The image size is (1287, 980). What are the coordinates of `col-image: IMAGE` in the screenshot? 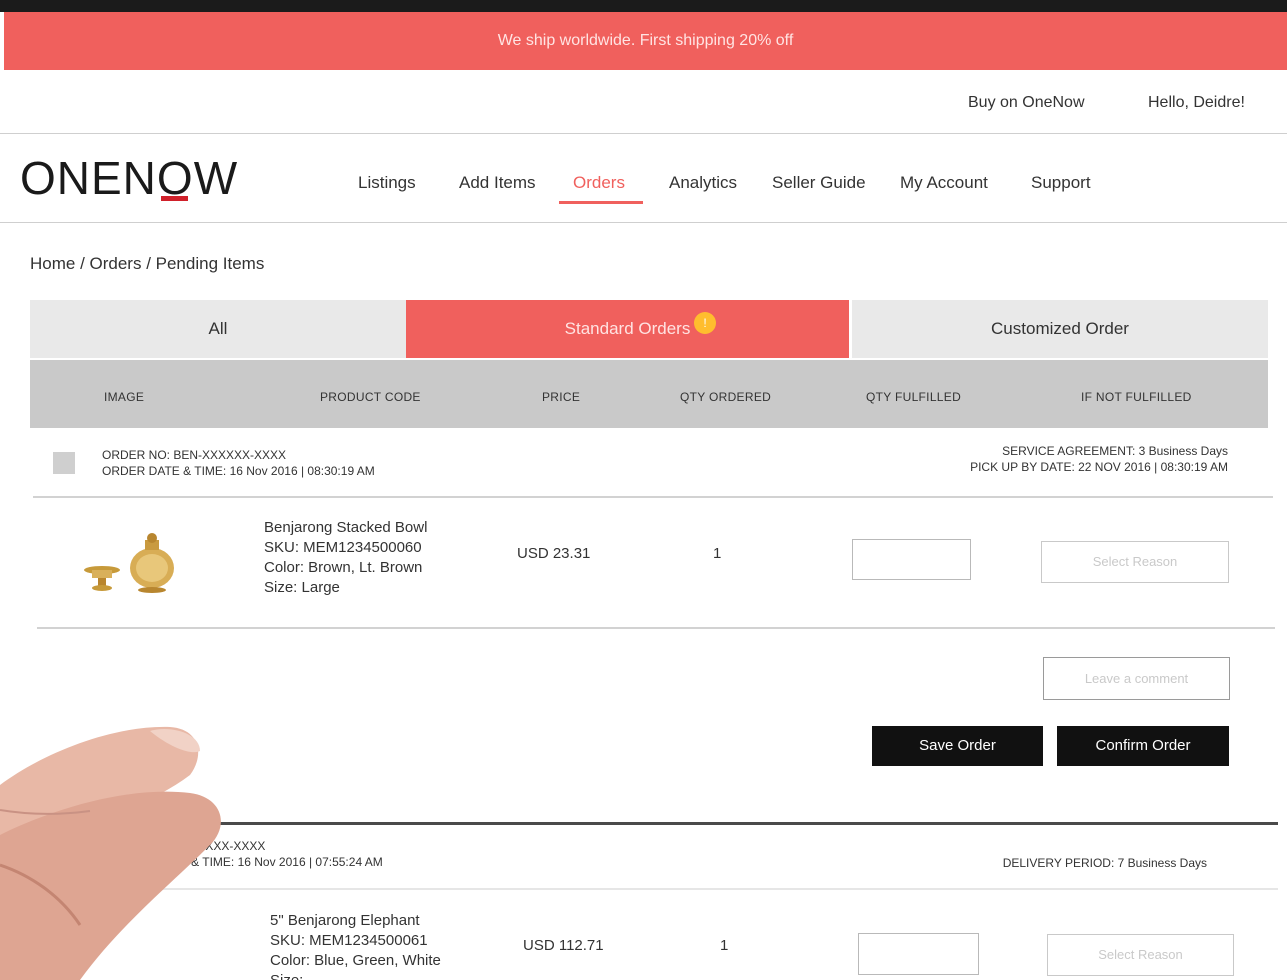 It's located at (124, 397).